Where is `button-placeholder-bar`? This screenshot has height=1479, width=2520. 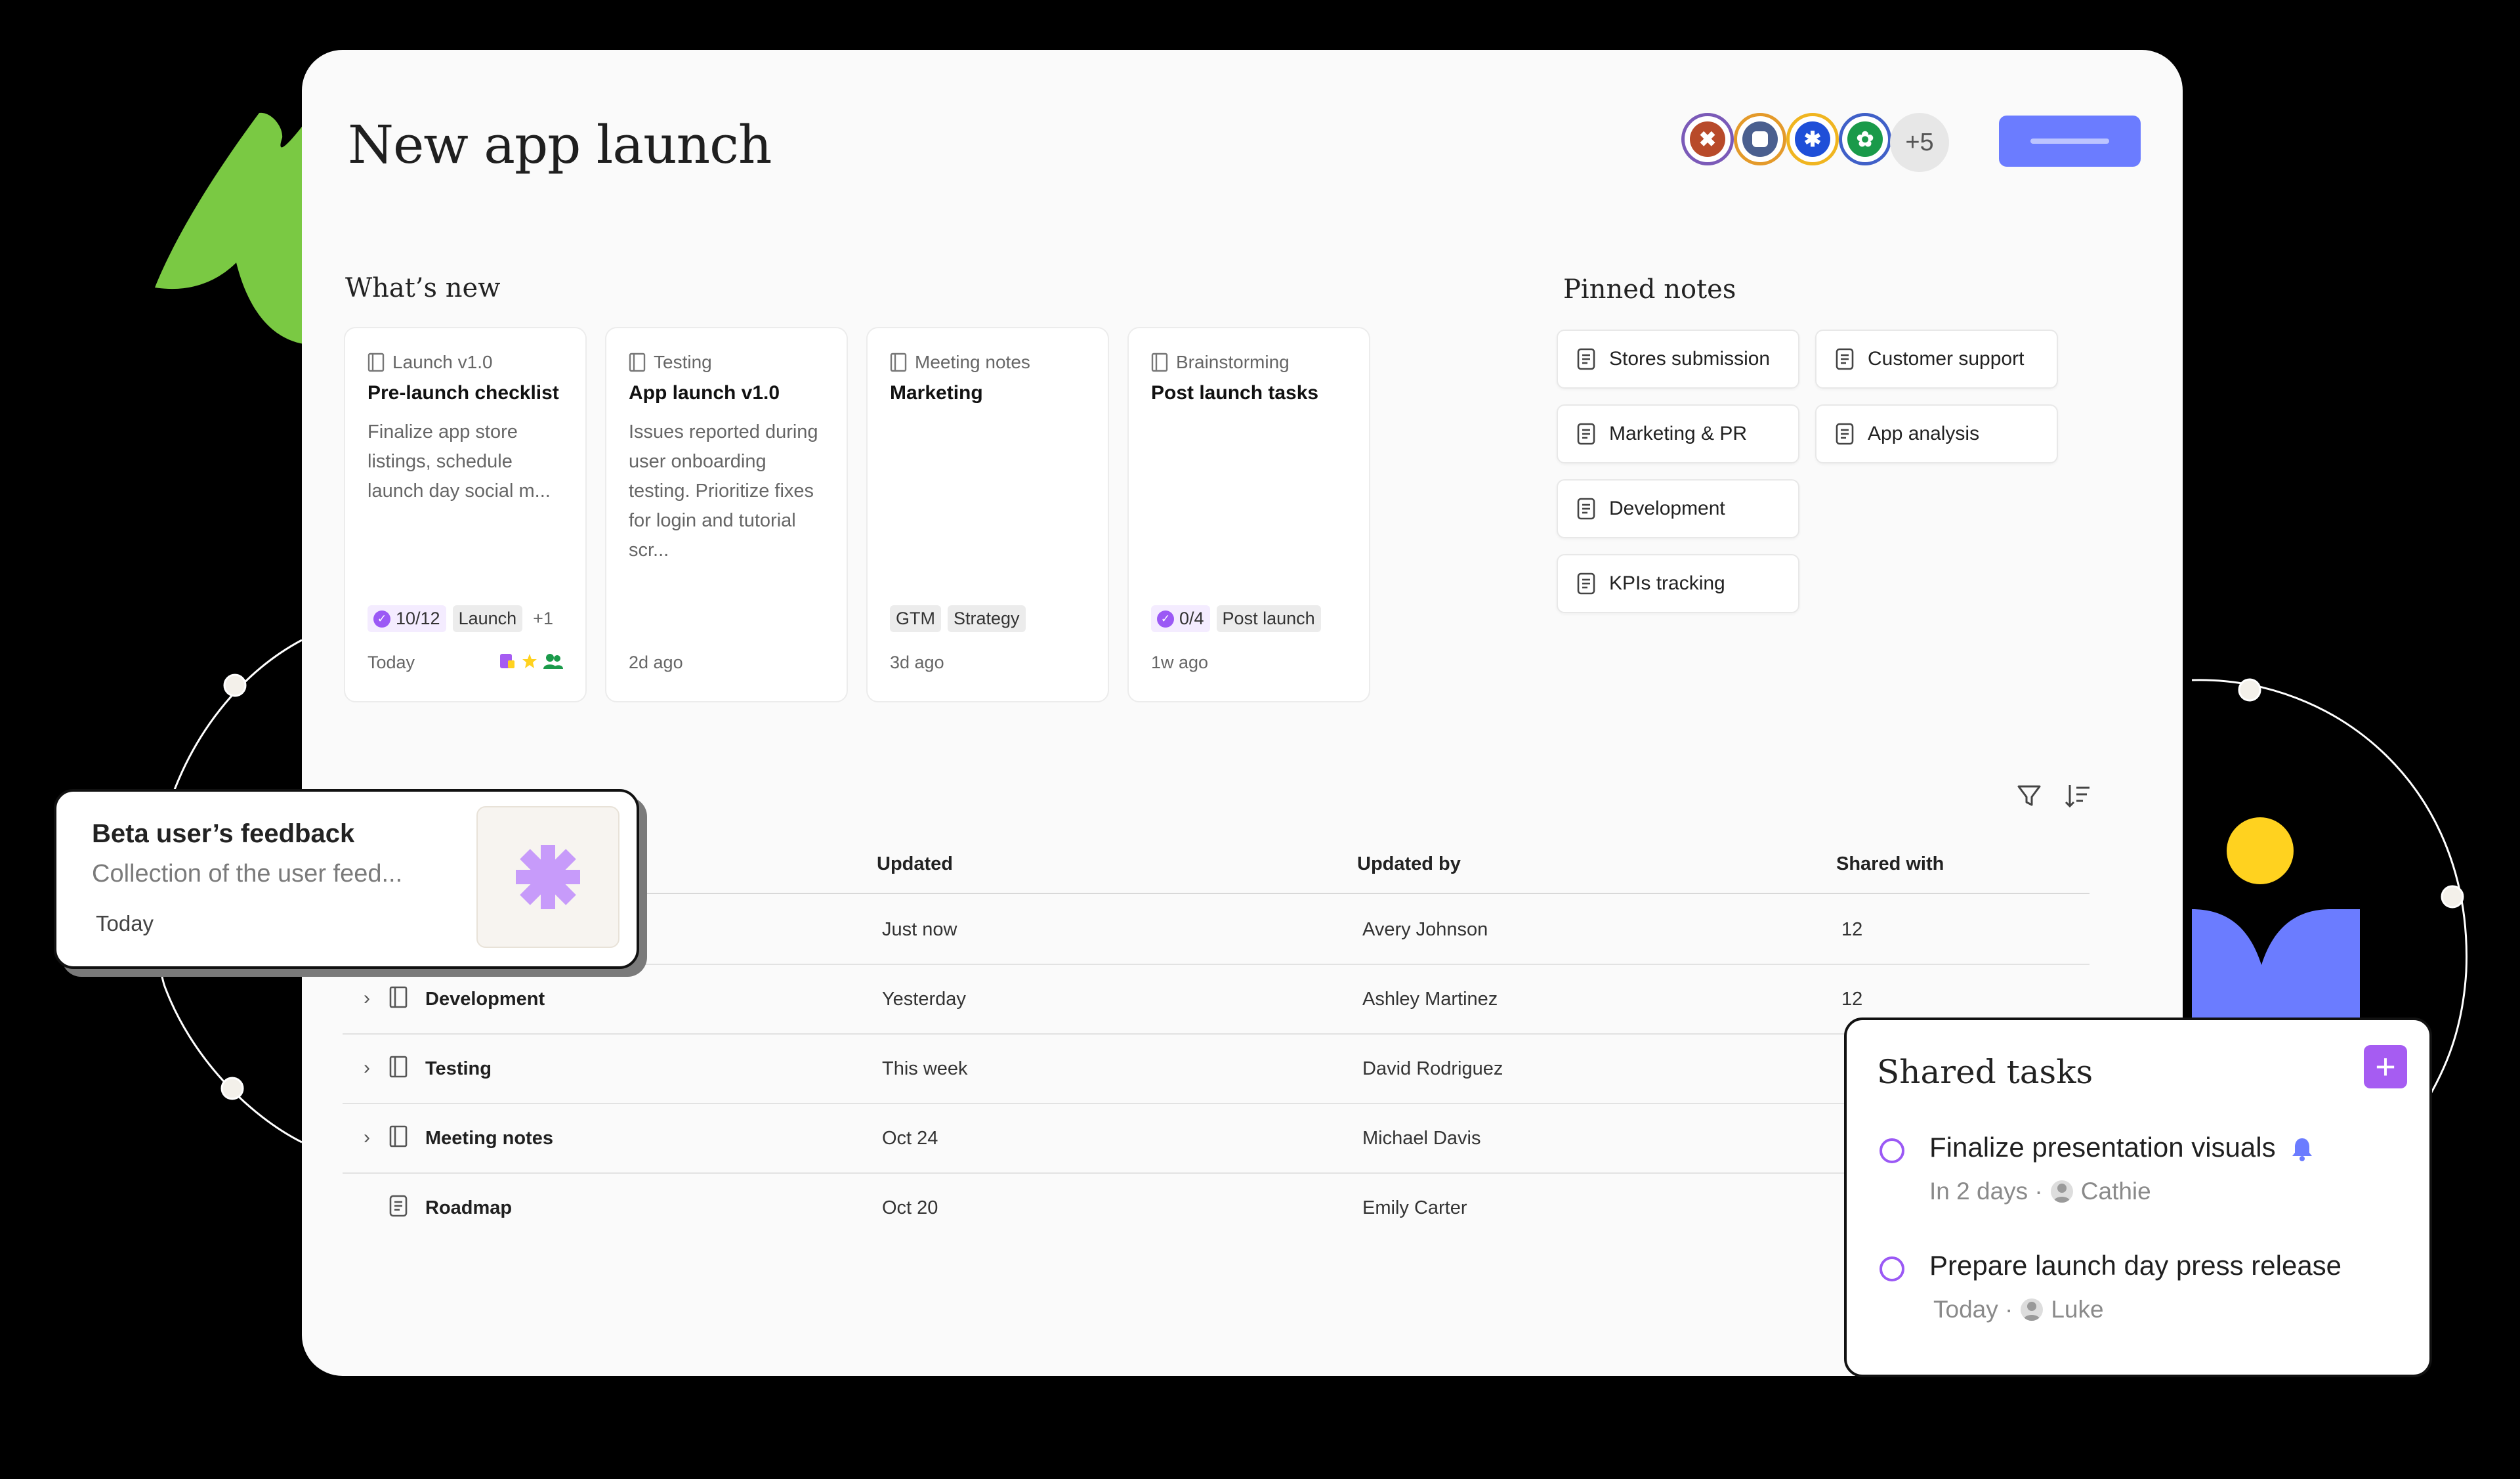
button-placeholder-bar is located at coordinates (2069, 141).